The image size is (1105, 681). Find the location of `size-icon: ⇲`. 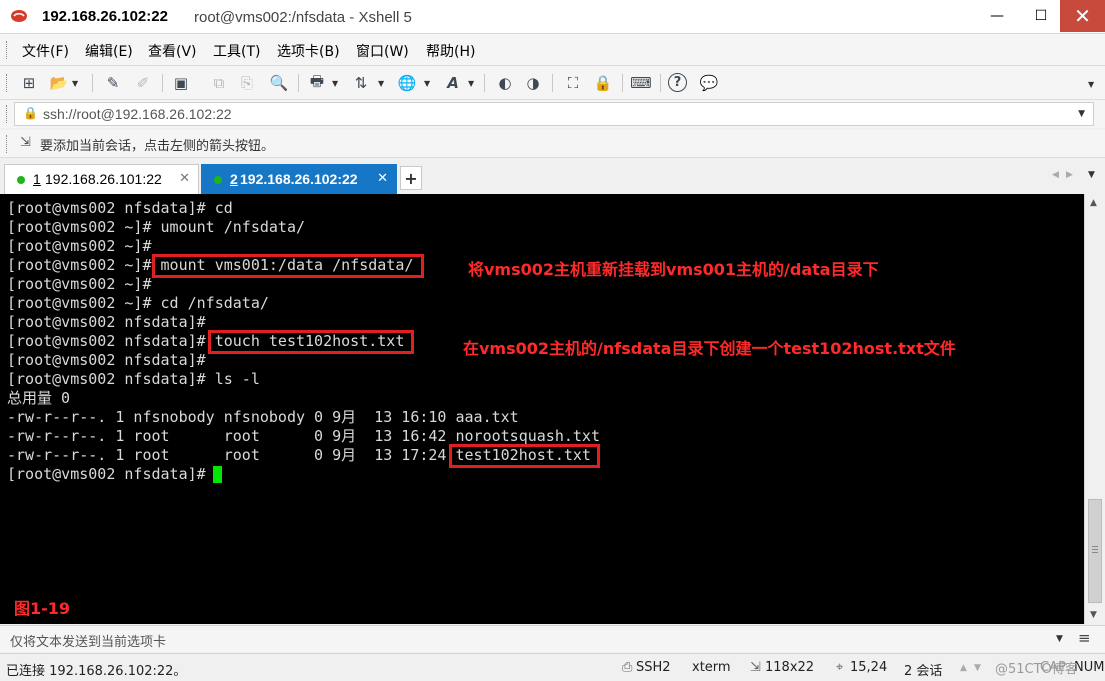

size-icon: ⇲ is located at coordinates (755, 667).